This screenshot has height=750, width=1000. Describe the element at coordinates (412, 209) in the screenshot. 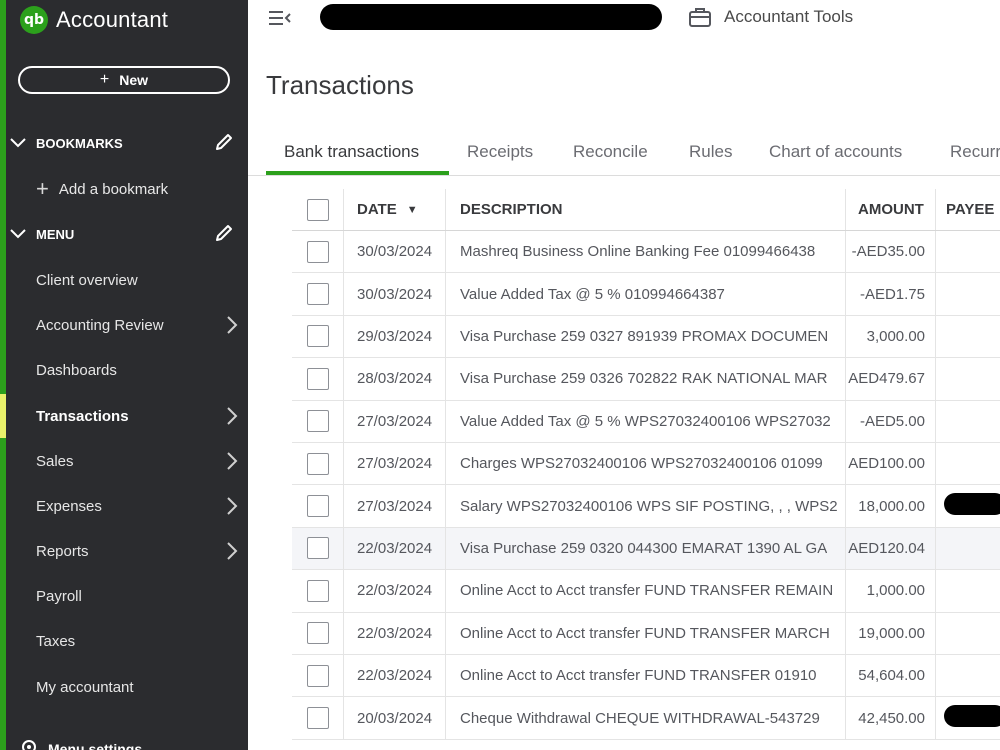

I see `sort-down-icon: ▼` at that location.